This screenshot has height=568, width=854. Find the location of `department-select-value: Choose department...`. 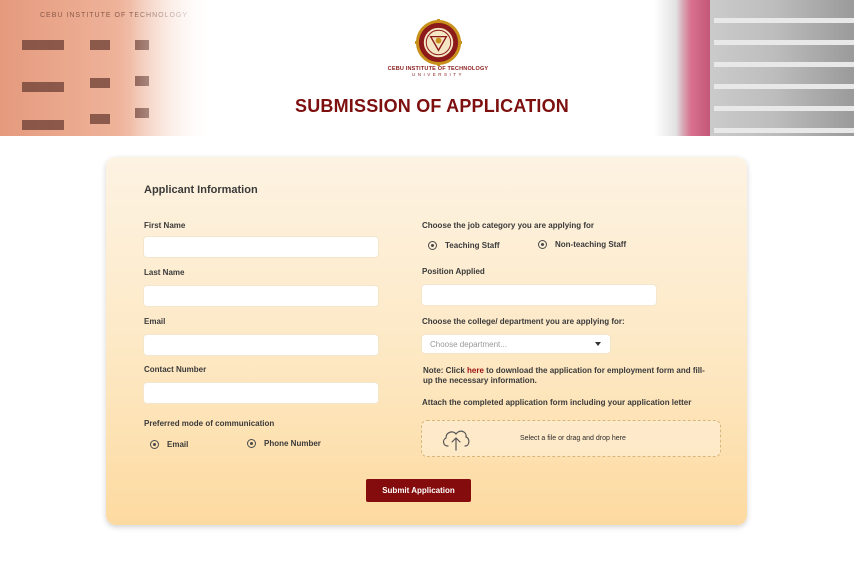

department-select-value: Choose department... is located at coordinates (468, 344).